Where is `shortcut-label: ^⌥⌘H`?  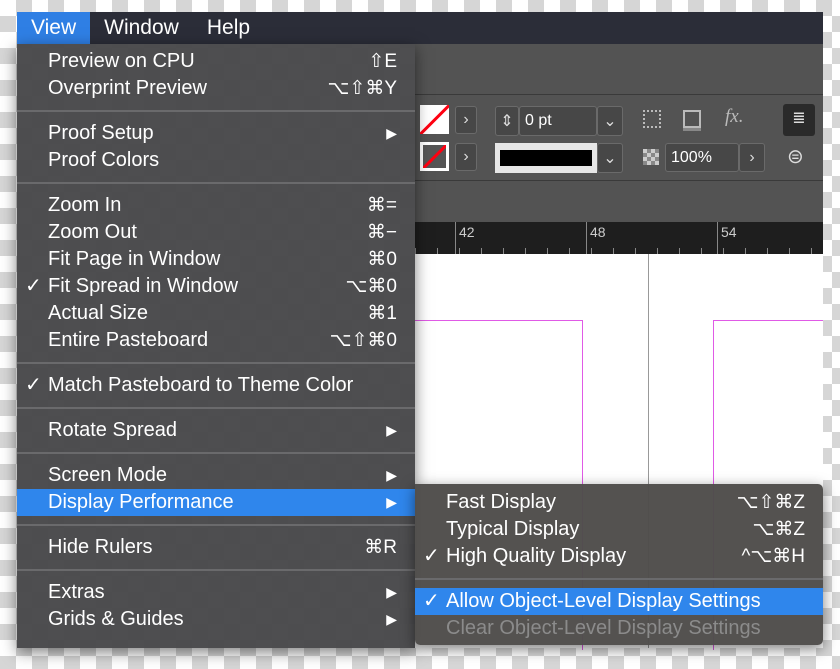 shortcut-label: ^⌥⌘H is located at coordinates (773, 556).